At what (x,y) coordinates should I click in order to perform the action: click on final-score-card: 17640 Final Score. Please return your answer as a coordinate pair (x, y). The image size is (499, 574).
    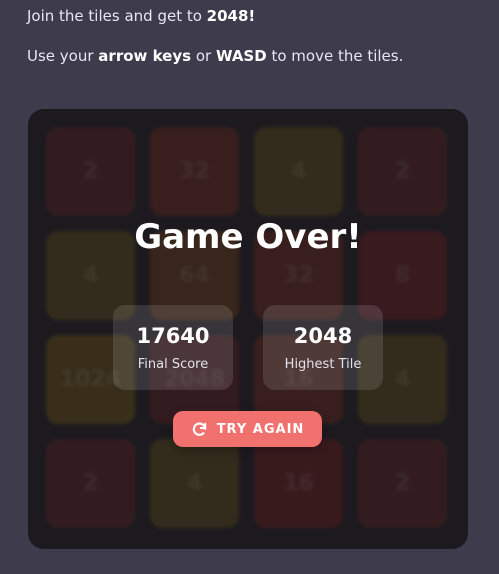
    Looking at the image, I should click on (173, 347).